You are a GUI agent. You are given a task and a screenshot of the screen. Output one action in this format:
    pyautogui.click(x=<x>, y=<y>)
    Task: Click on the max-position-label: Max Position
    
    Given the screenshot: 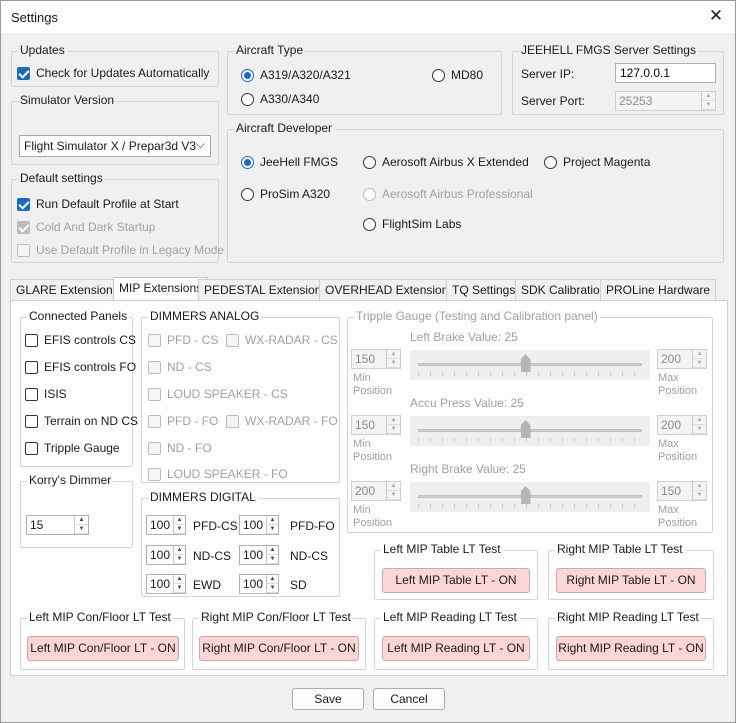 What is the action you would take?
    pyautogui.click(x=678, y=450)
    